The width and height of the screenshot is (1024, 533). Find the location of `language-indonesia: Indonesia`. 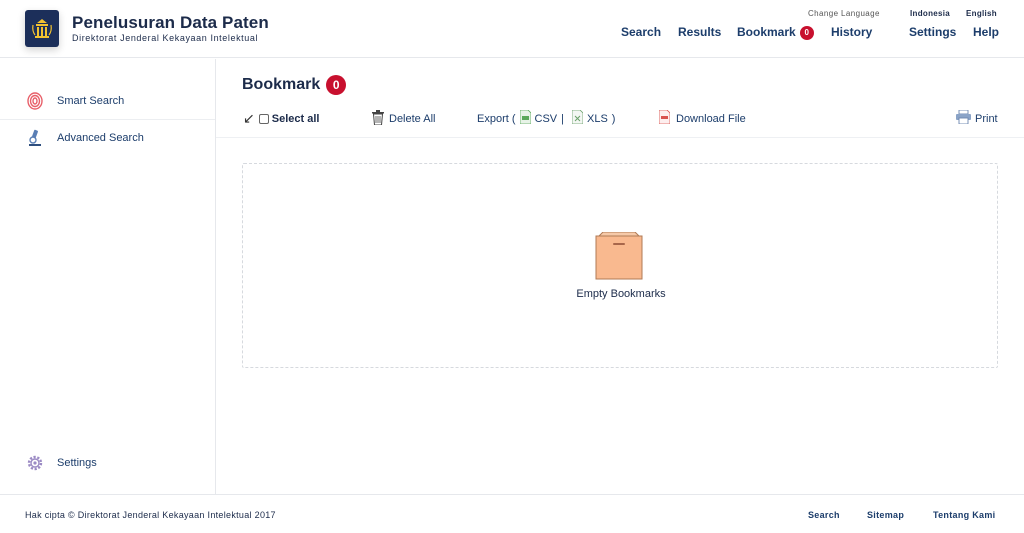

language-indonesia: Indonesia is located at coordinates (930, 13).